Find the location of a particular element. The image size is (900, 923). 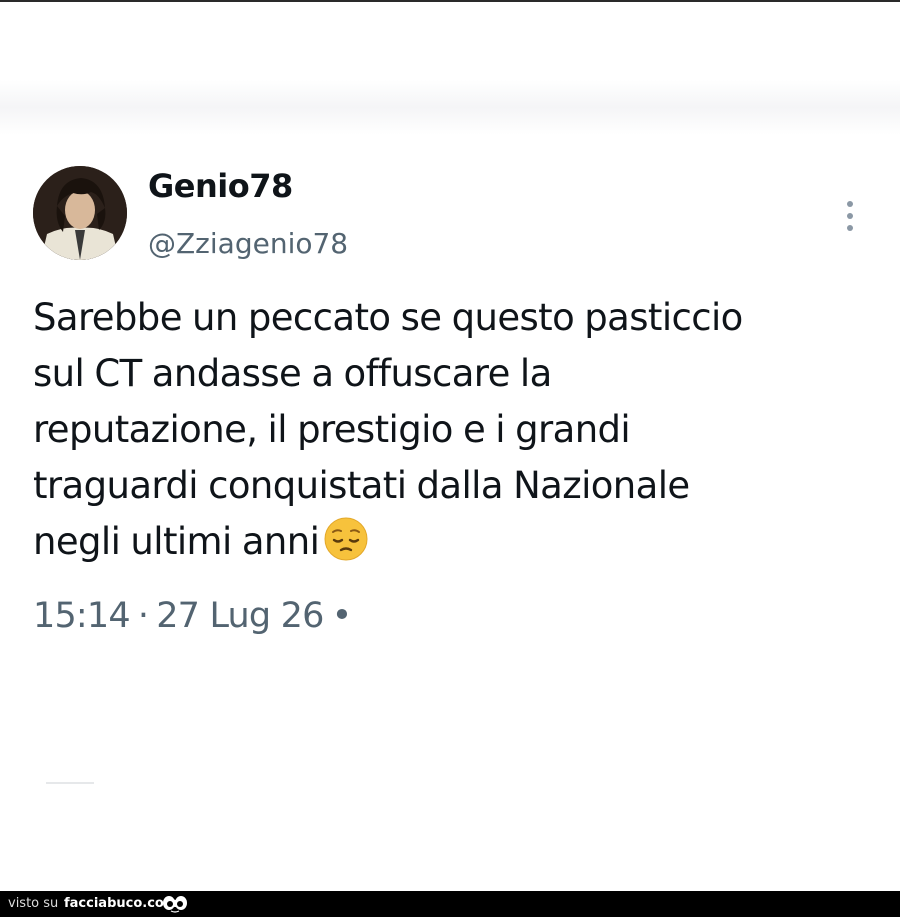

blurred-header-region is located at coordinates (450, 107).